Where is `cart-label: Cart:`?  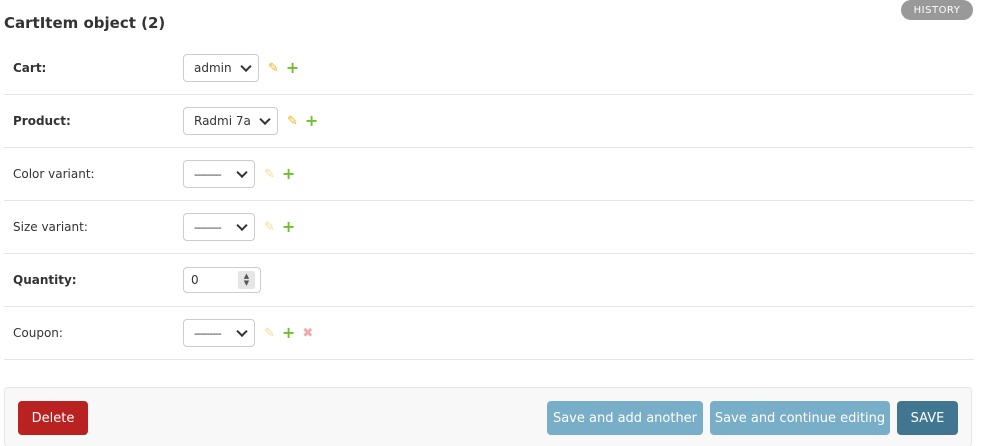
cart-label: Cart: is located at coordinates (30, 68).